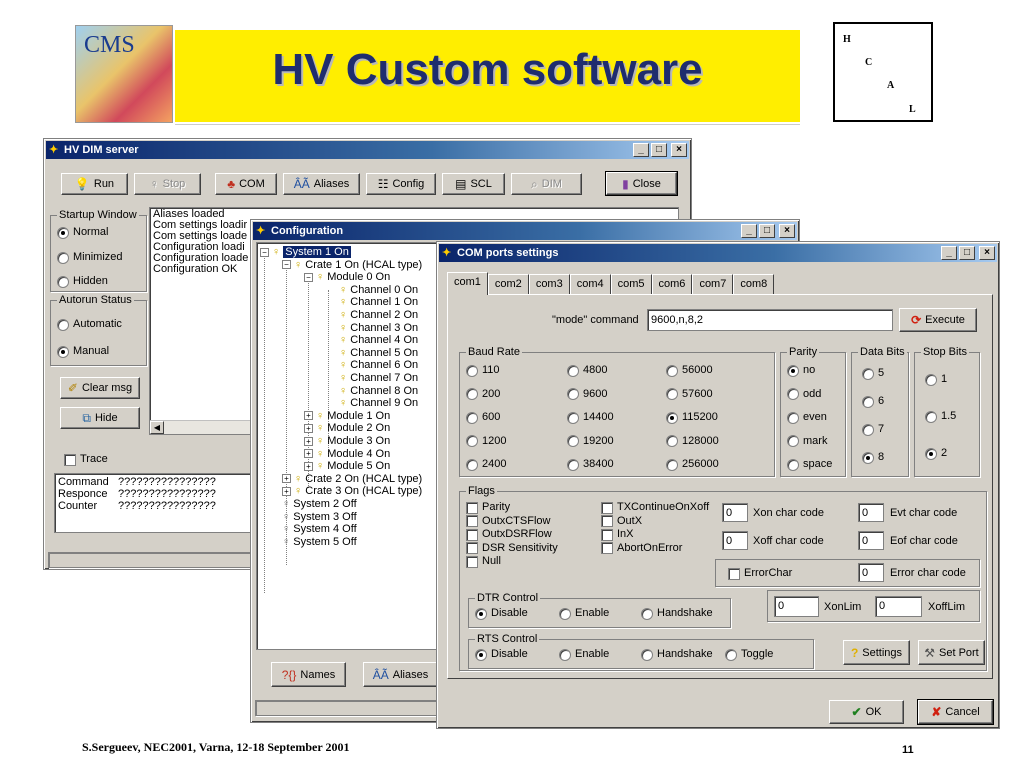 The width and height of the screenshot is (1024, 768). Describe the element at coordinates (587, 394) in the screenshot. I see `baud-9600: 9600` at that location.